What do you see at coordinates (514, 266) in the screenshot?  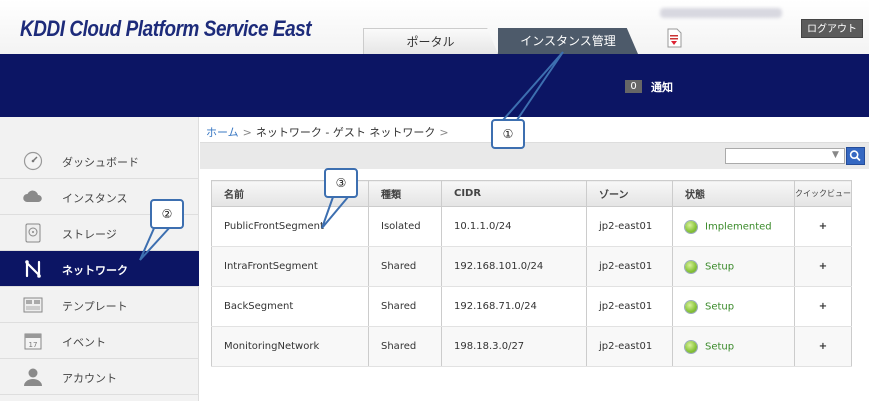 I see `network-cidr: 192.168.101.0/24` at bounding box center [514, 266].